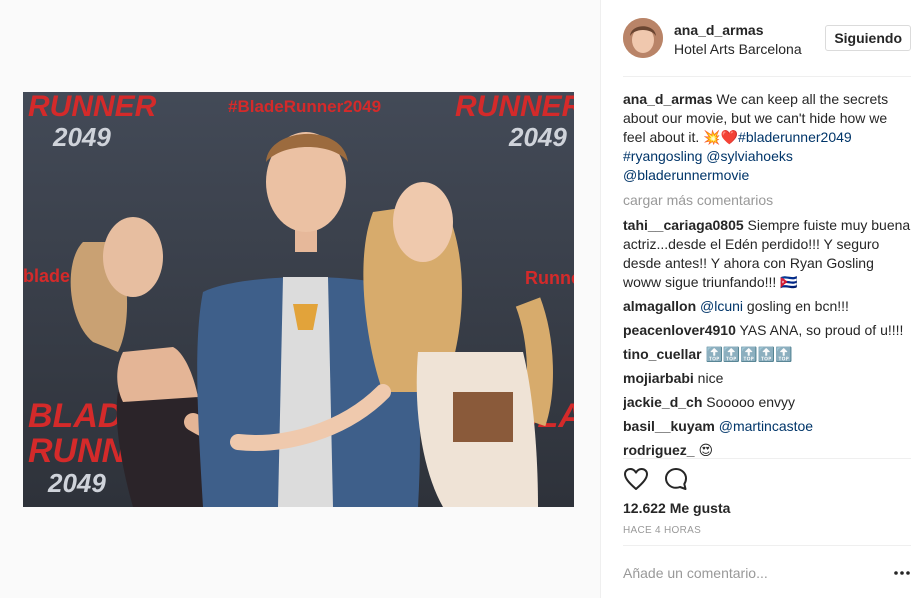 The height and width of the screenshot is (598, 919). I want to click on comment-username: almagallon, so click(659, 306).